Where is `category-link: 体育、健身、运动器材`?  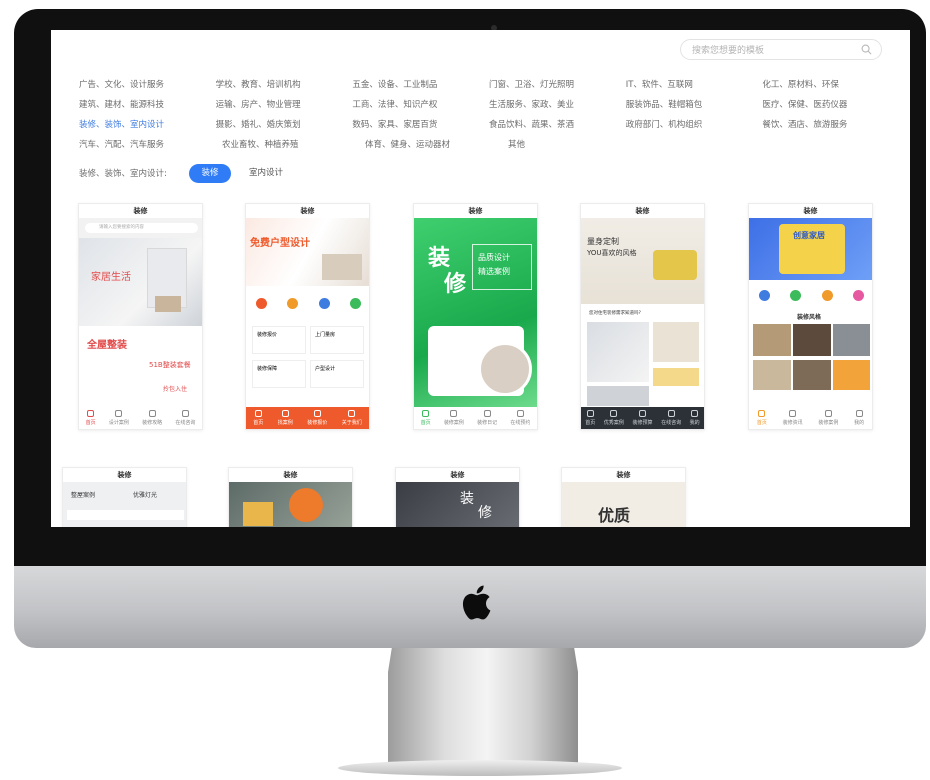 category-link: 体育、健身、运动器材 is located at coordinates (436, 144).